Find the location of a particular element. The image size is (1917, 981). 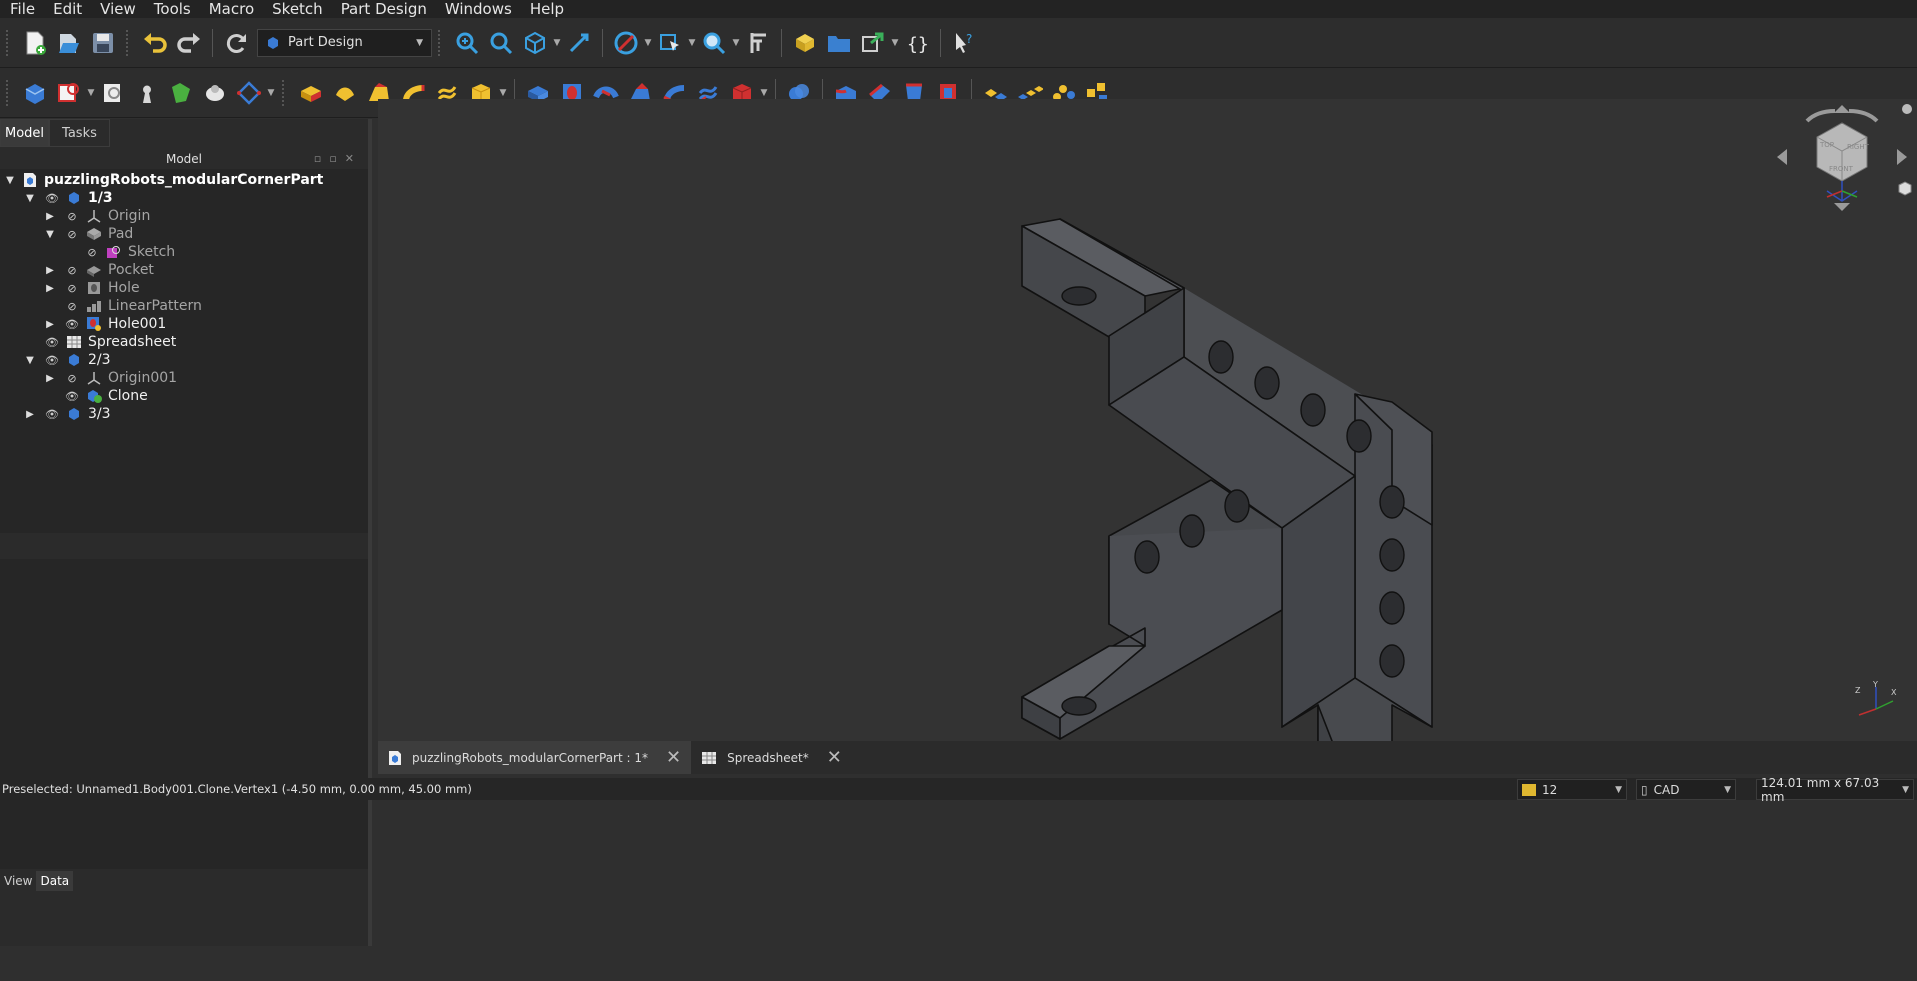

view-isometric-button is located at coordinates (535, 43).